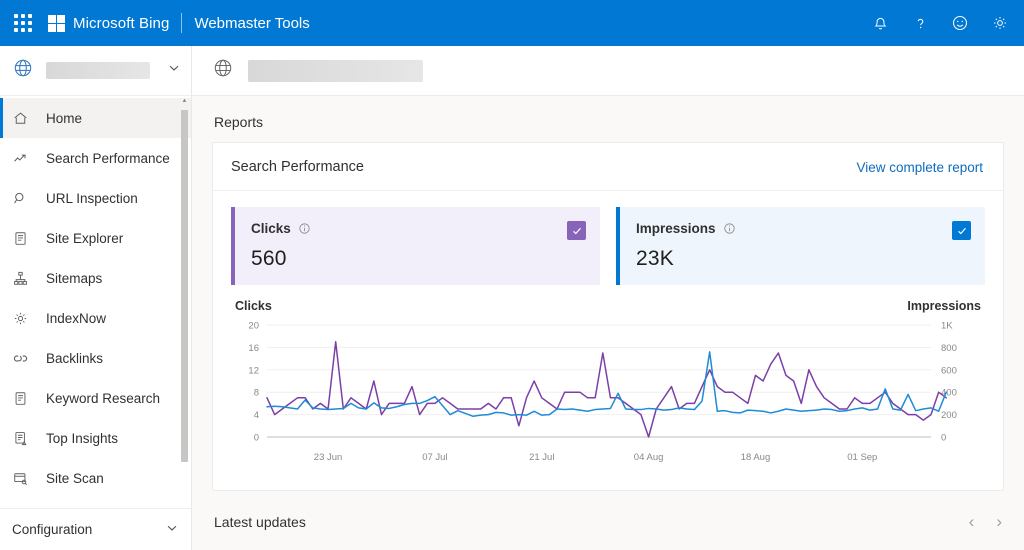 Image resolution: width=1024 pixels, height=550 pixels. I want to click on chart-axis-legends: Clicks Impressions, so click(608, 308).